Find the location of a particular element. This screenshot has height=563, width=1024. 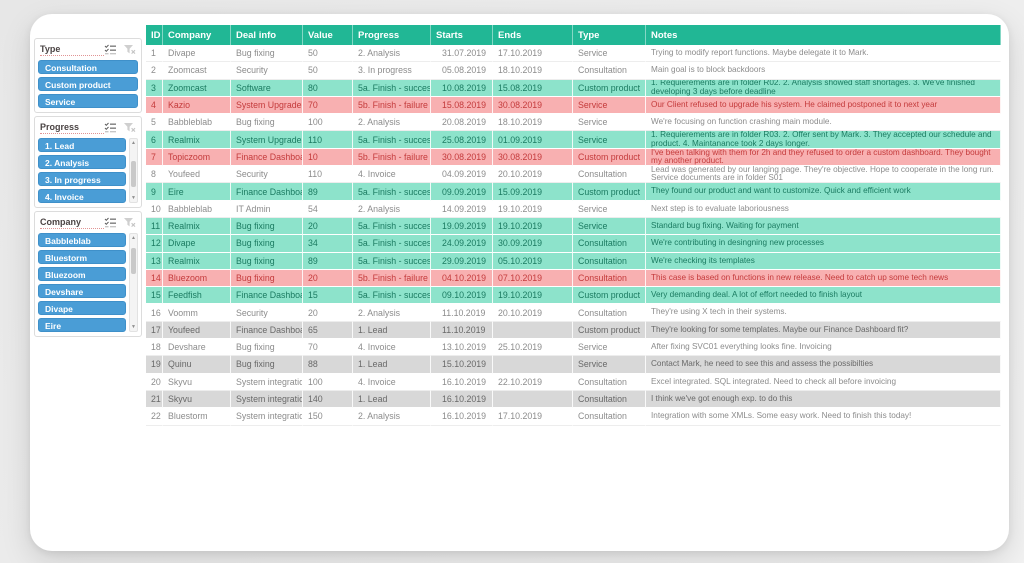

cell-value: 15 is located at coordinates (328, 296).